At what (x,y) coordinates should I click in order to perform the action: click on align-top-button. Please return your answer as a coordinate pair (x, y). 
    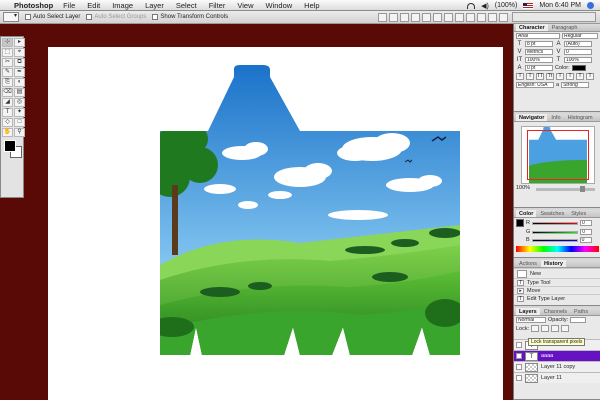
    Looking at the image, I should click on (382, 17).